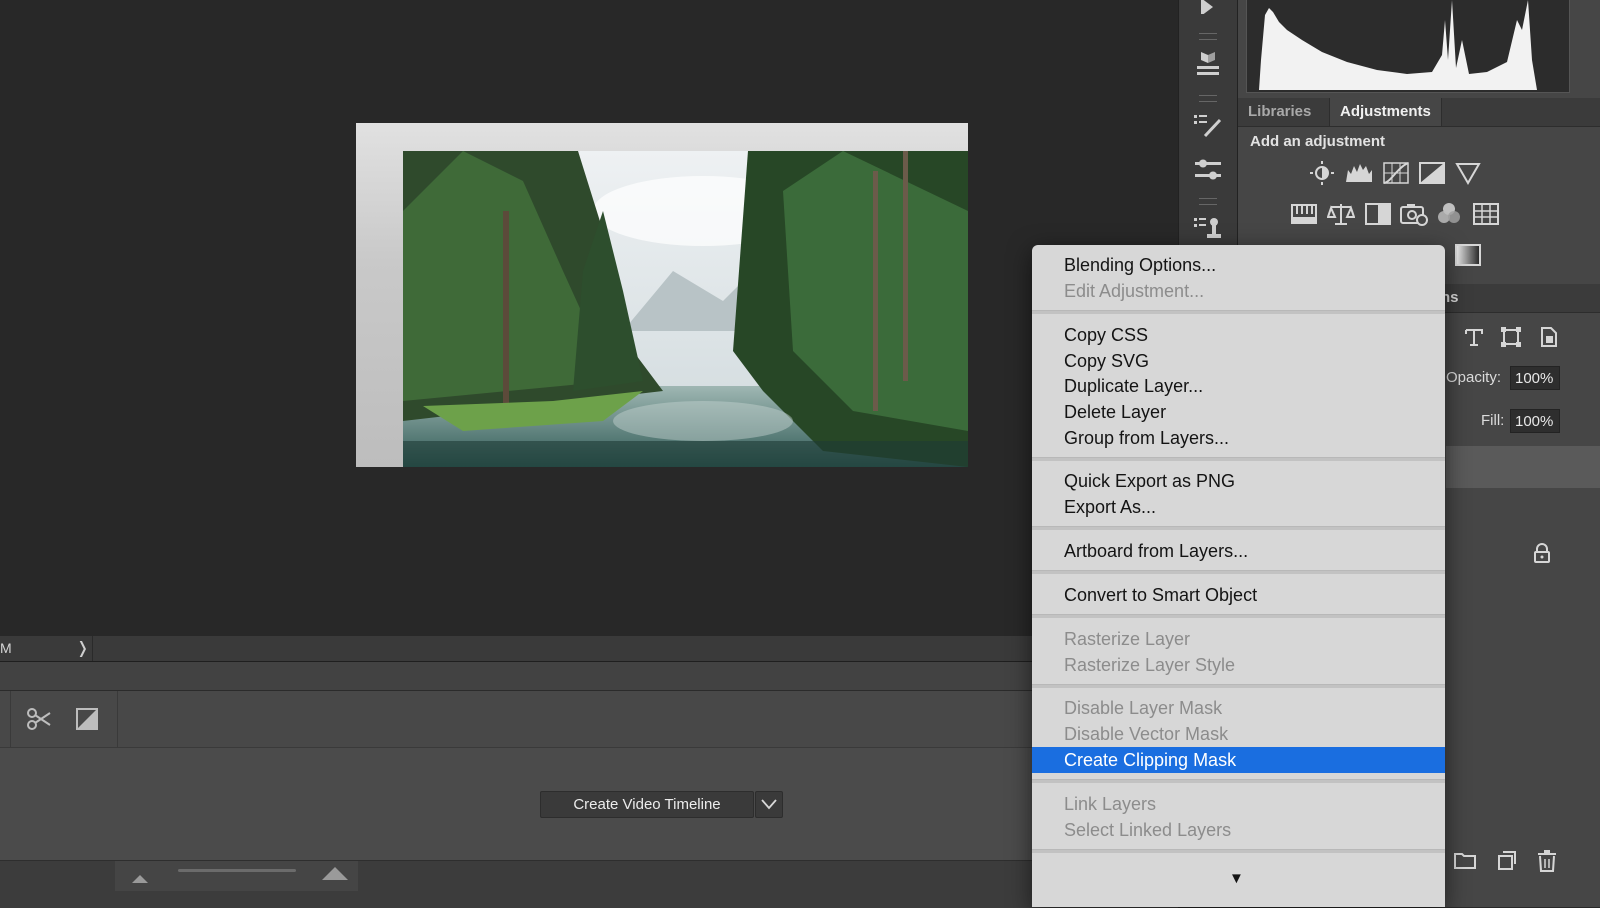 The width and height of the screenshot is (1600, 908). What do you see at coordinates (589, 676) in the screenshot?
I see `timeline-header` at bounding box center [589, 676].